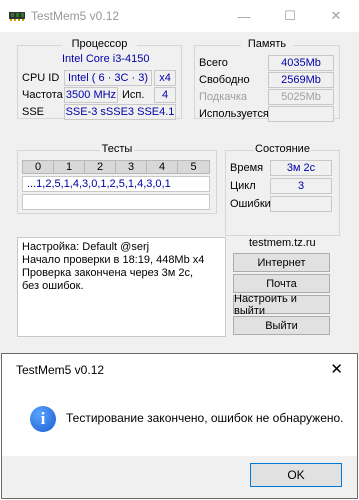  What do you see at coordinates (296, 475) in the screenshot?
I see `ok-button: OK` at bounding box center [296, 475].